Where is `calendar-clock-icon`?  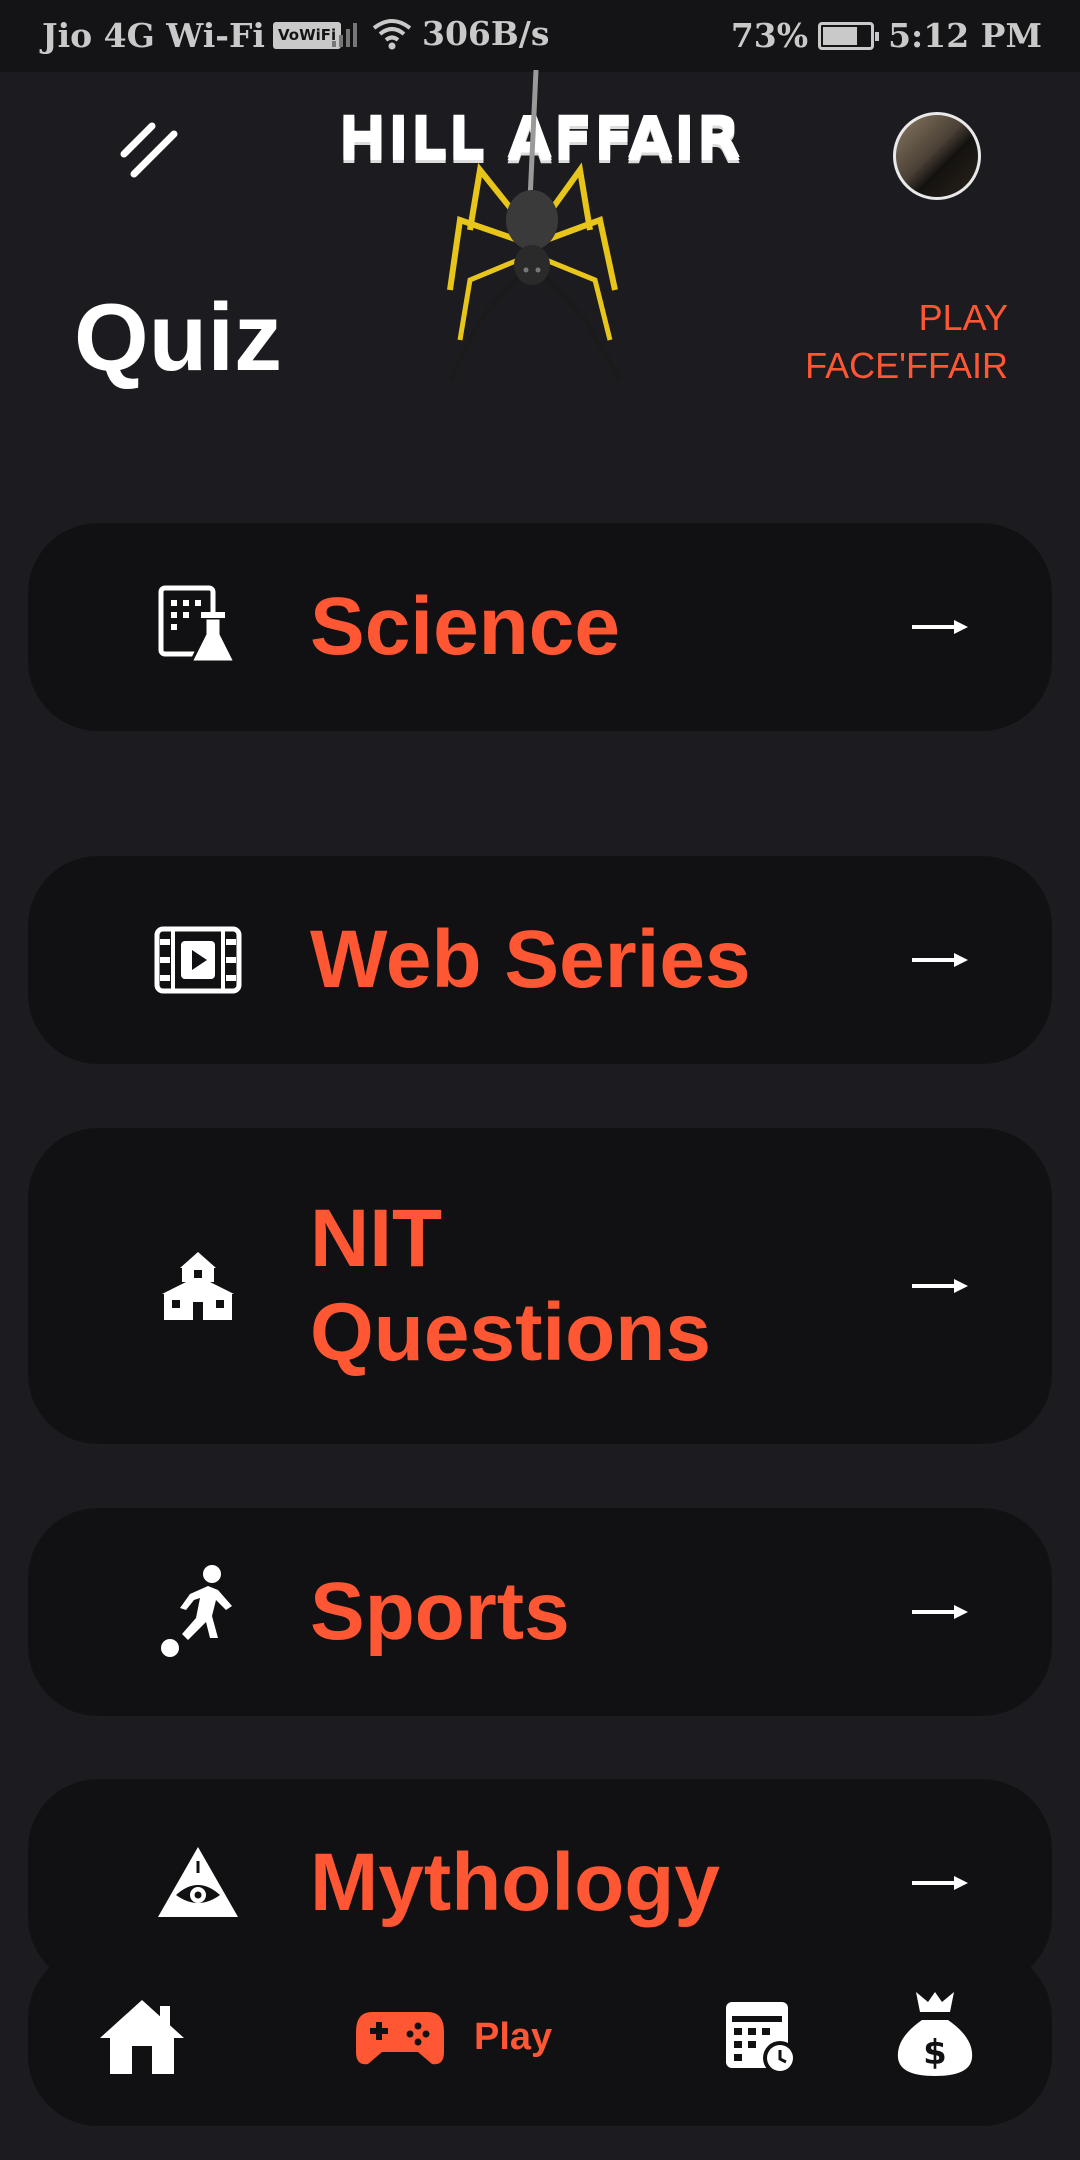
calendar-clock-icon is located at coordinates (761, 2038).